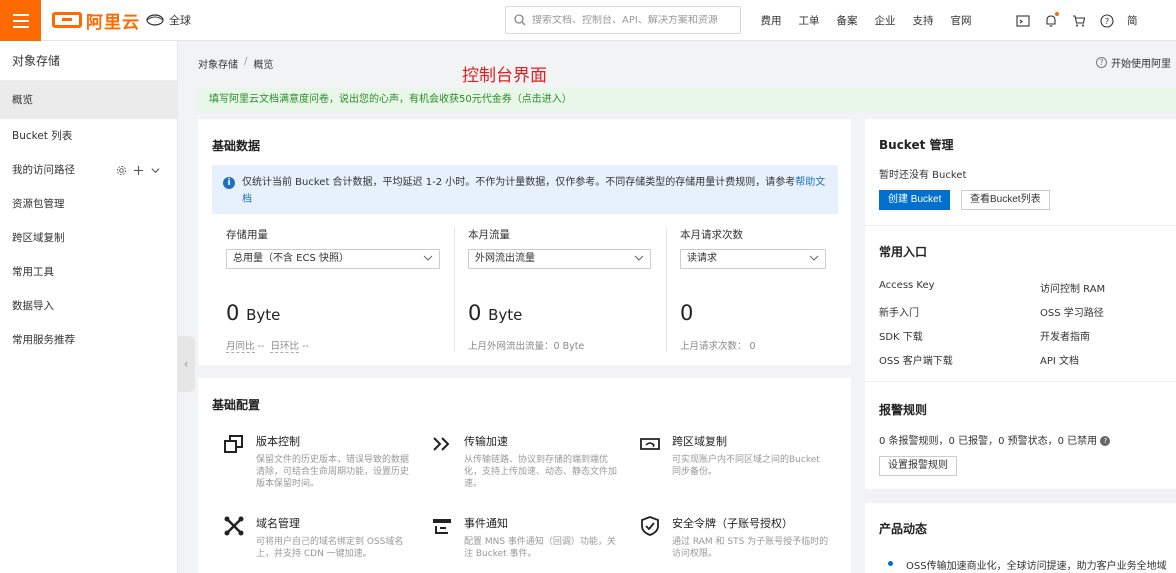 Image resolution: width=1176 pixels, height=573 pixels. I want to click on entry-sdk-download: SDK 下载, so click(901, 335).